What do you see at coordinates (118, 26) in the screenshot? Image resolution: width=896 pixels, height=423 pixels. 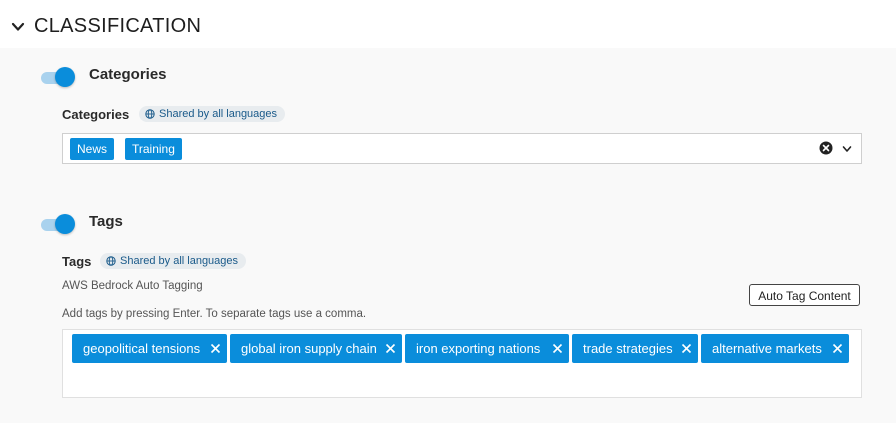 I see `section-title: CLASSIFICATION` at bounding box center [118, 26].